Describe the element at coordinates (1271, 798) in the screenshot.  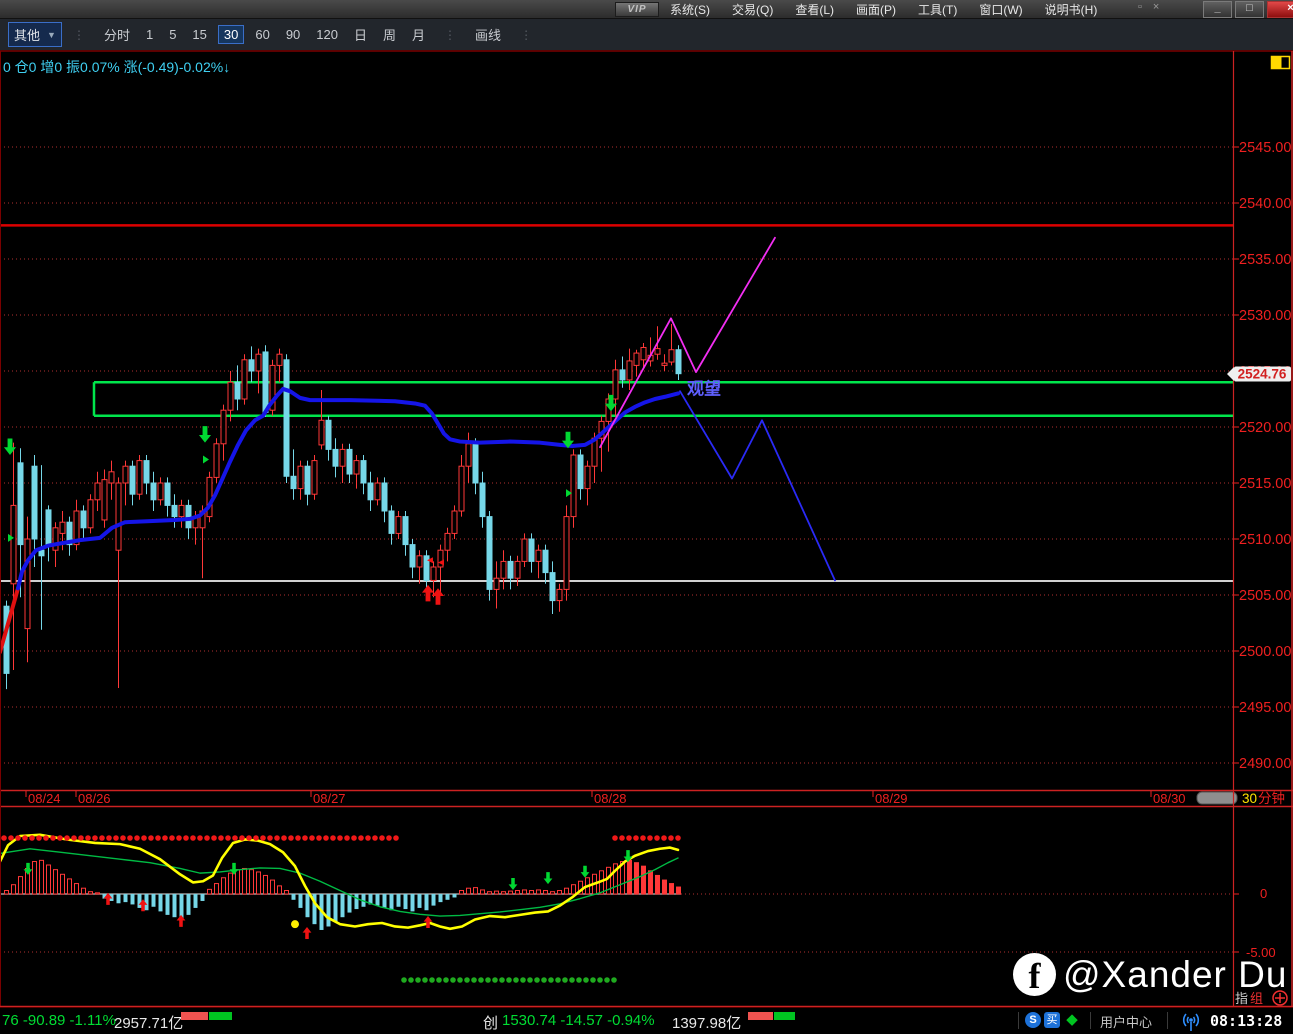
I see `interval-label-unit: 分钟` at that location.